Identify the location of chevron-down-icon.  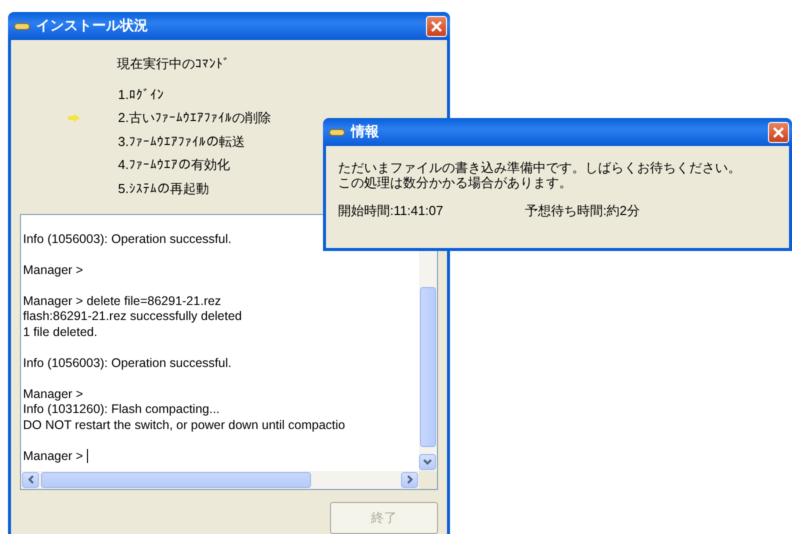
(427, 461).